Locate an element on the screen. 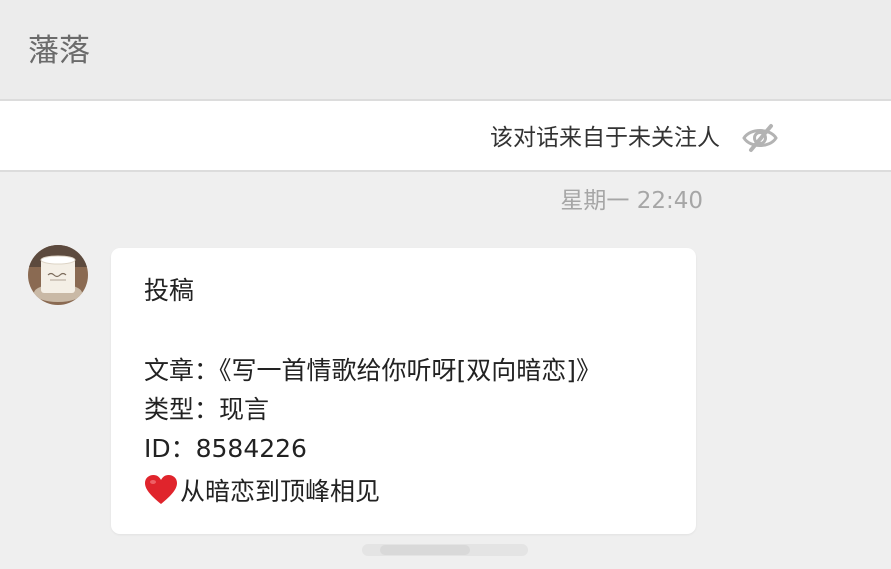  message-line-id: ID：8584226 is located at coordinates (225, 448).